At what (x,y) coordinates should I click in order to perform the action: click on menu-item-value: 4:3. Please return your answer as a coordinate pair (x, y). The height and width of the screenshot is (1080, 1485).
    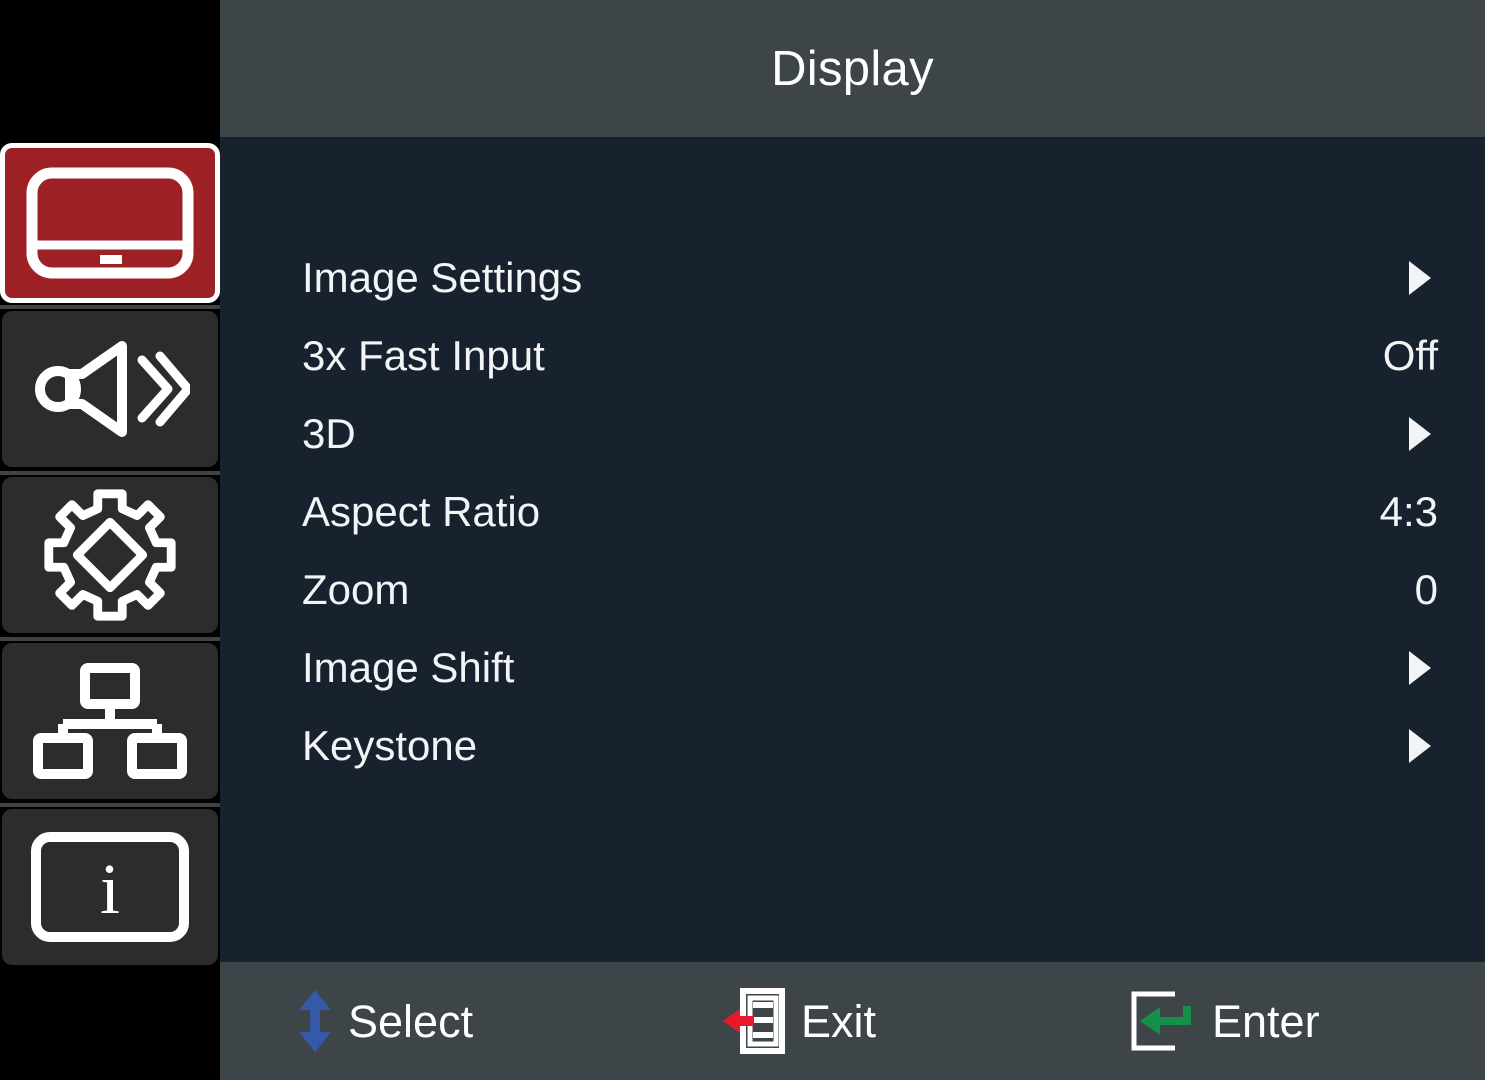
    Looking at the image, I should click on (1408, 511).